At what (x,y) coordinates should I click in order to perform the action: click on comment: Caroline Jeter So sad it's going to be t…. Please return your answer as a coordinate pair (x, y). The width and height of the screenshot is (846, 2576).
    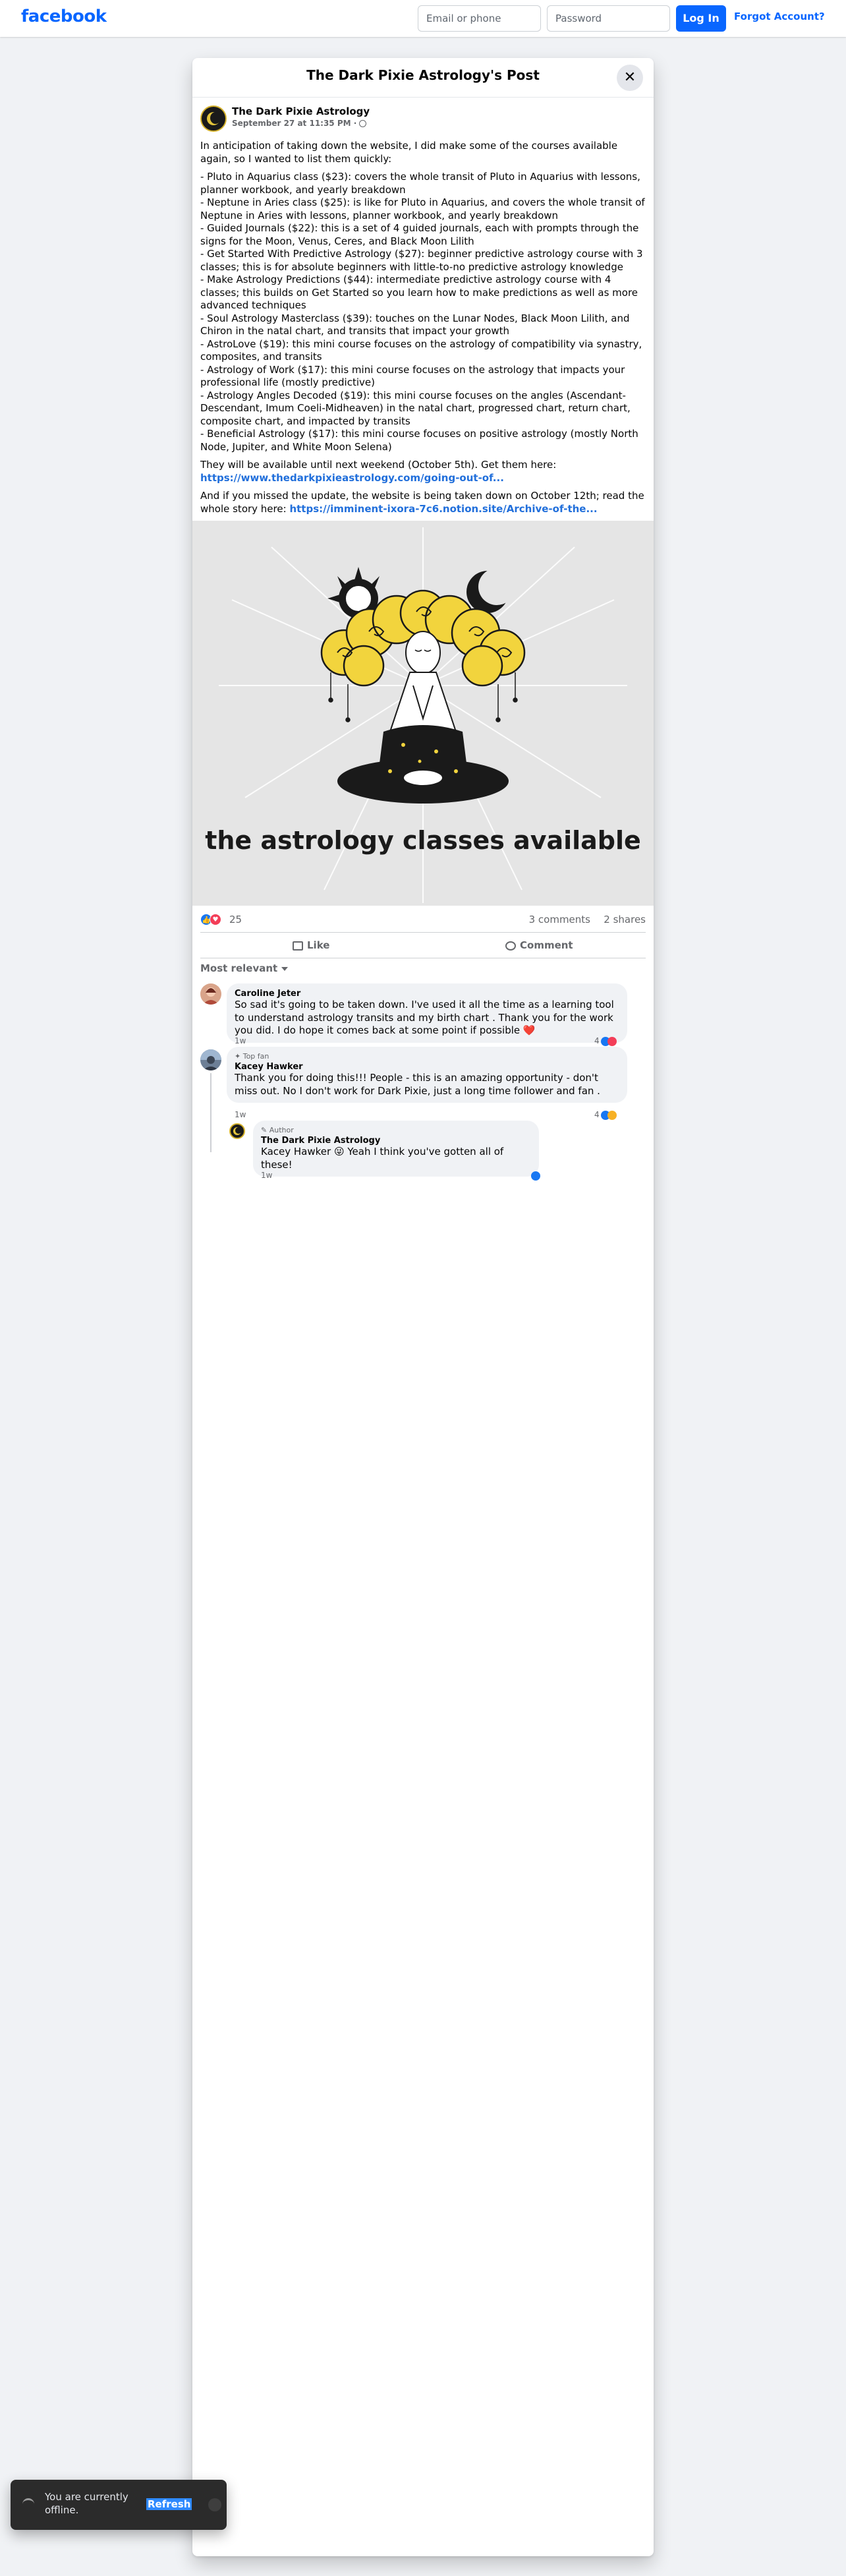
    Looking at the image, I should click on (423, 1012).